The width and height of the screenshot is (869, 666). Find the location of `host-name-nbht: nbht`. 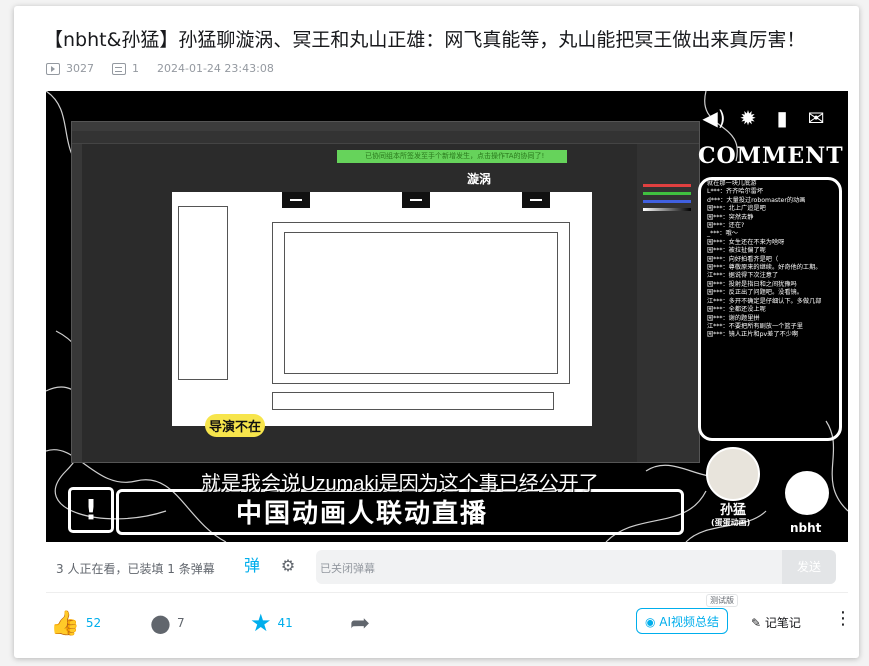

host-name-nbht: nbht is located at coordinates (806, 528).